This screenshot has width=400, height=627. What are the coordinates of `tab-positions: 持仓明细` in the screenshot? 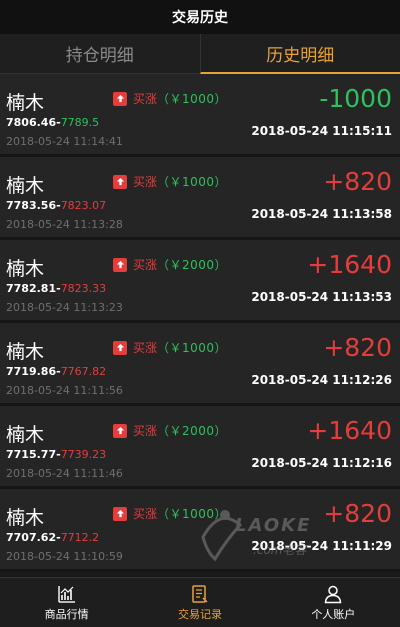 It's located at (100, 54).